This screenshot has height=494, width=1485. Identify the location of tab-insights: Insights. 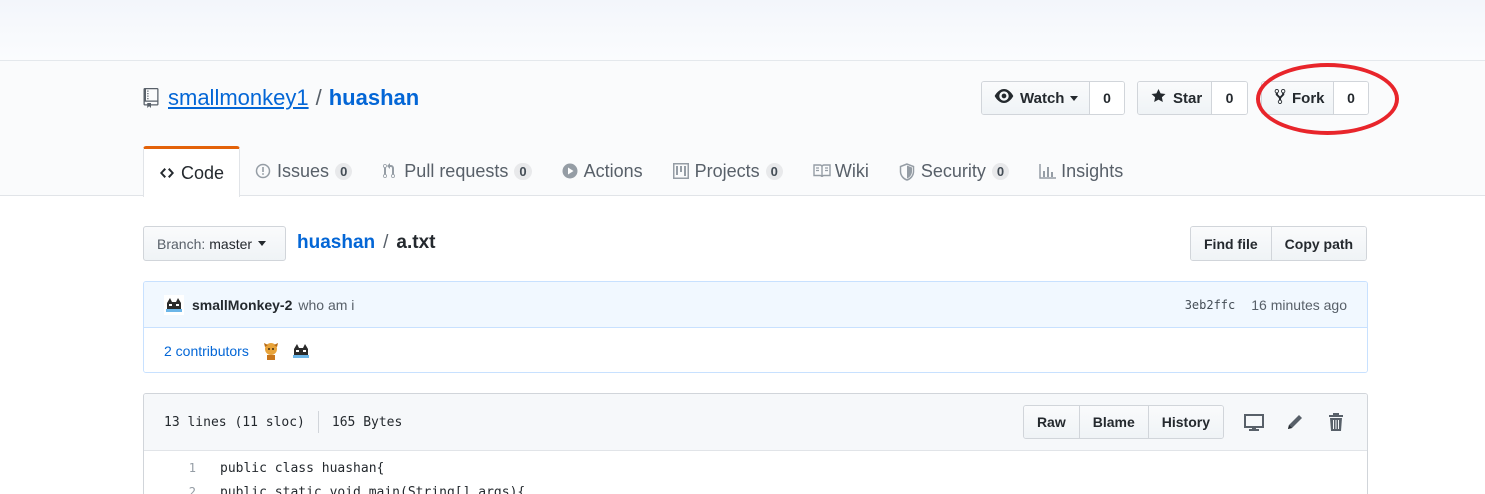
(1081, 171).